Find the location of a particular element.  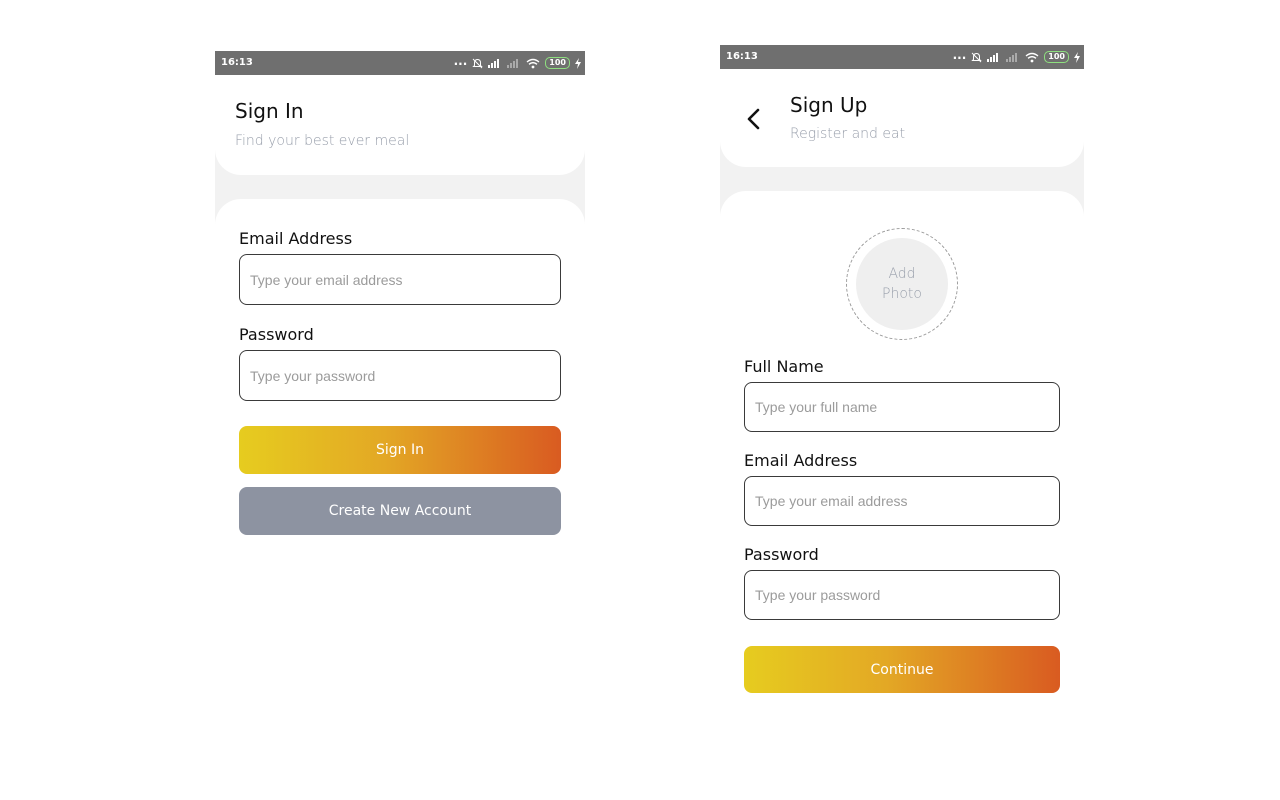

add-photo-text-line2: Photo is located at coordinates (902, 294).